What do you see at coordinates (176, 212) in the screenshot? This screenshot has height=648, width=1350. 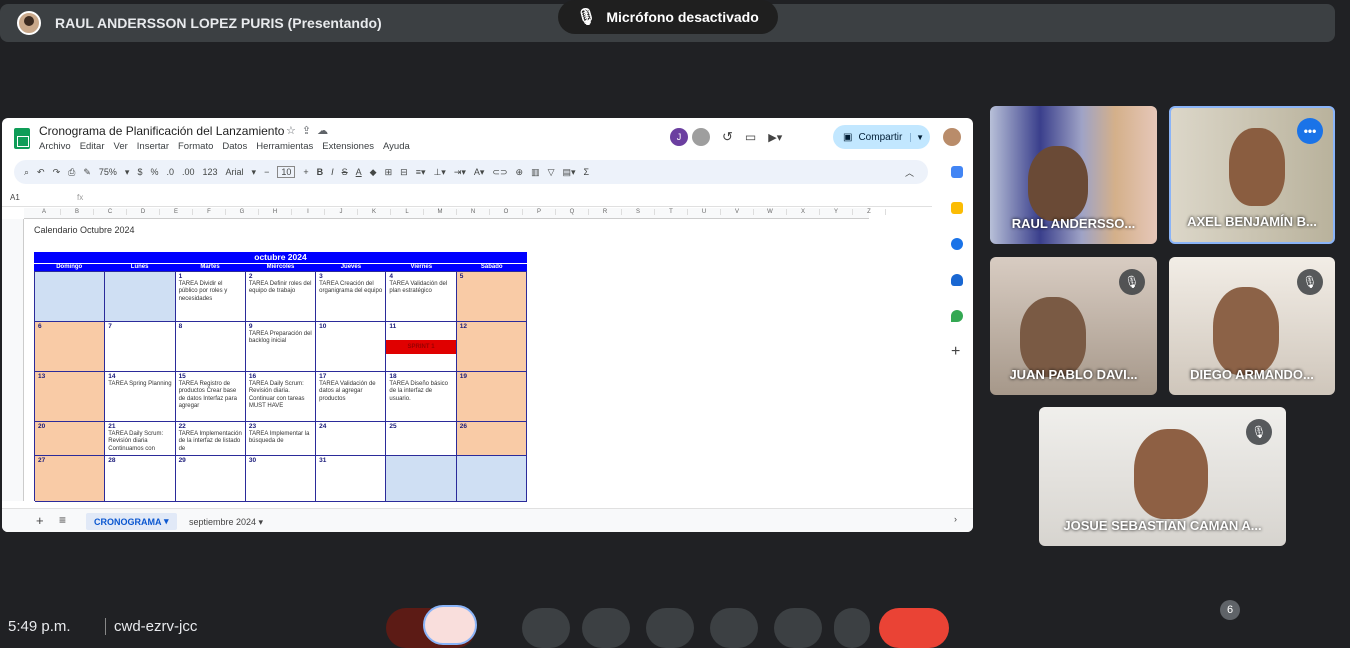 I see `column-header: E` at bounding box center [176, 212].